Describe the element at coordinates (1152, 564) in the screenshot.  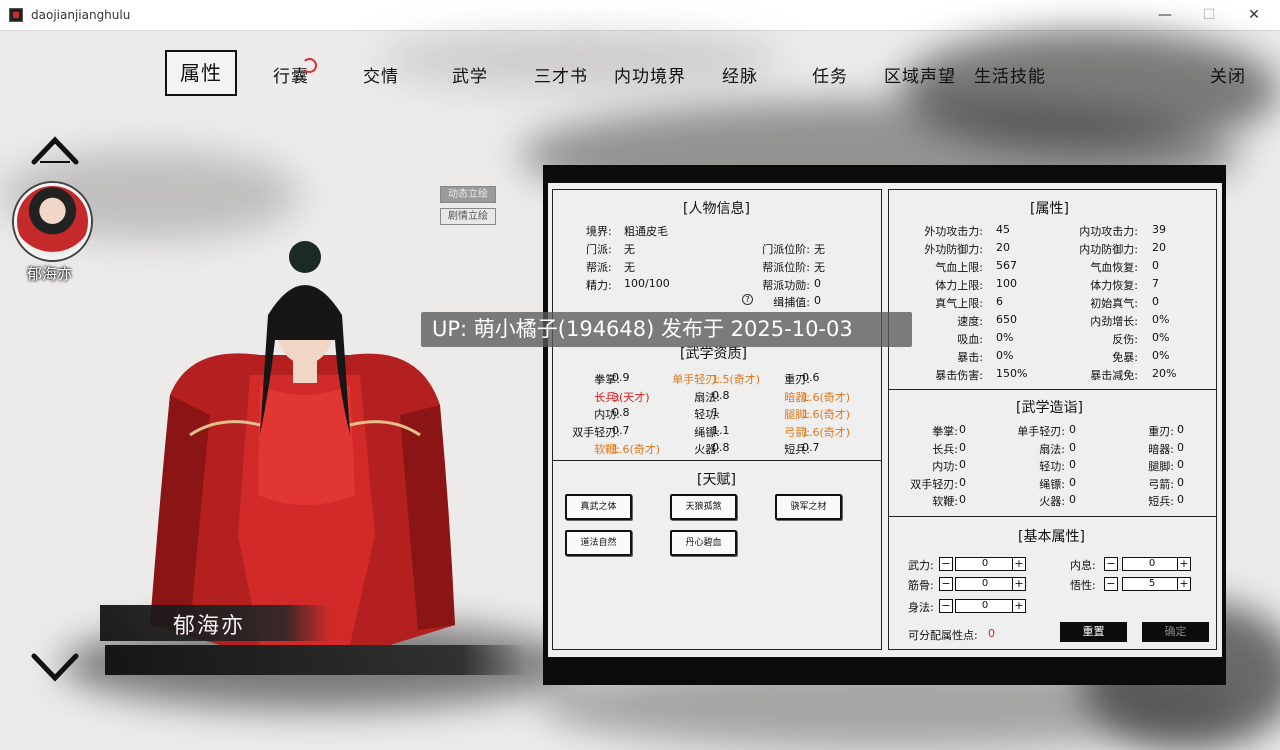
I see `neixi-value: 0` at that location.